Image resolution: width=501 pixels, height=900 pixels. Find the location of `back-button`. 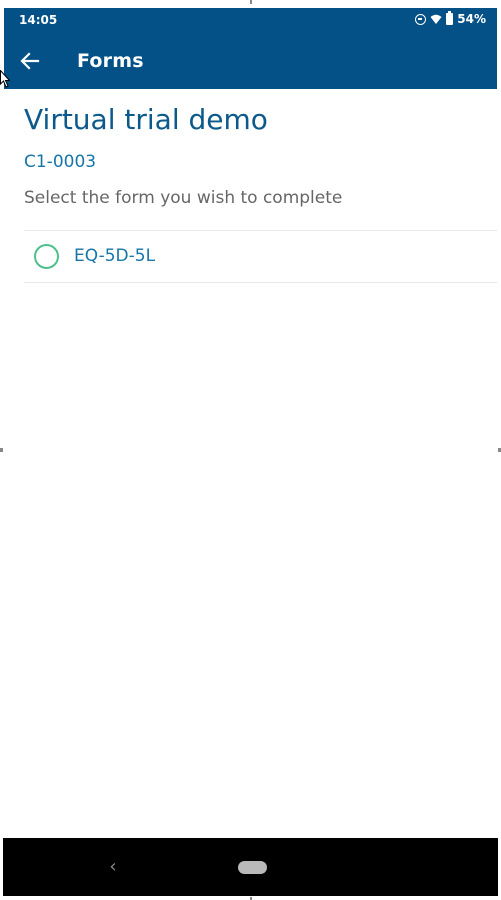

back-button is located at coordinates (30, 61).